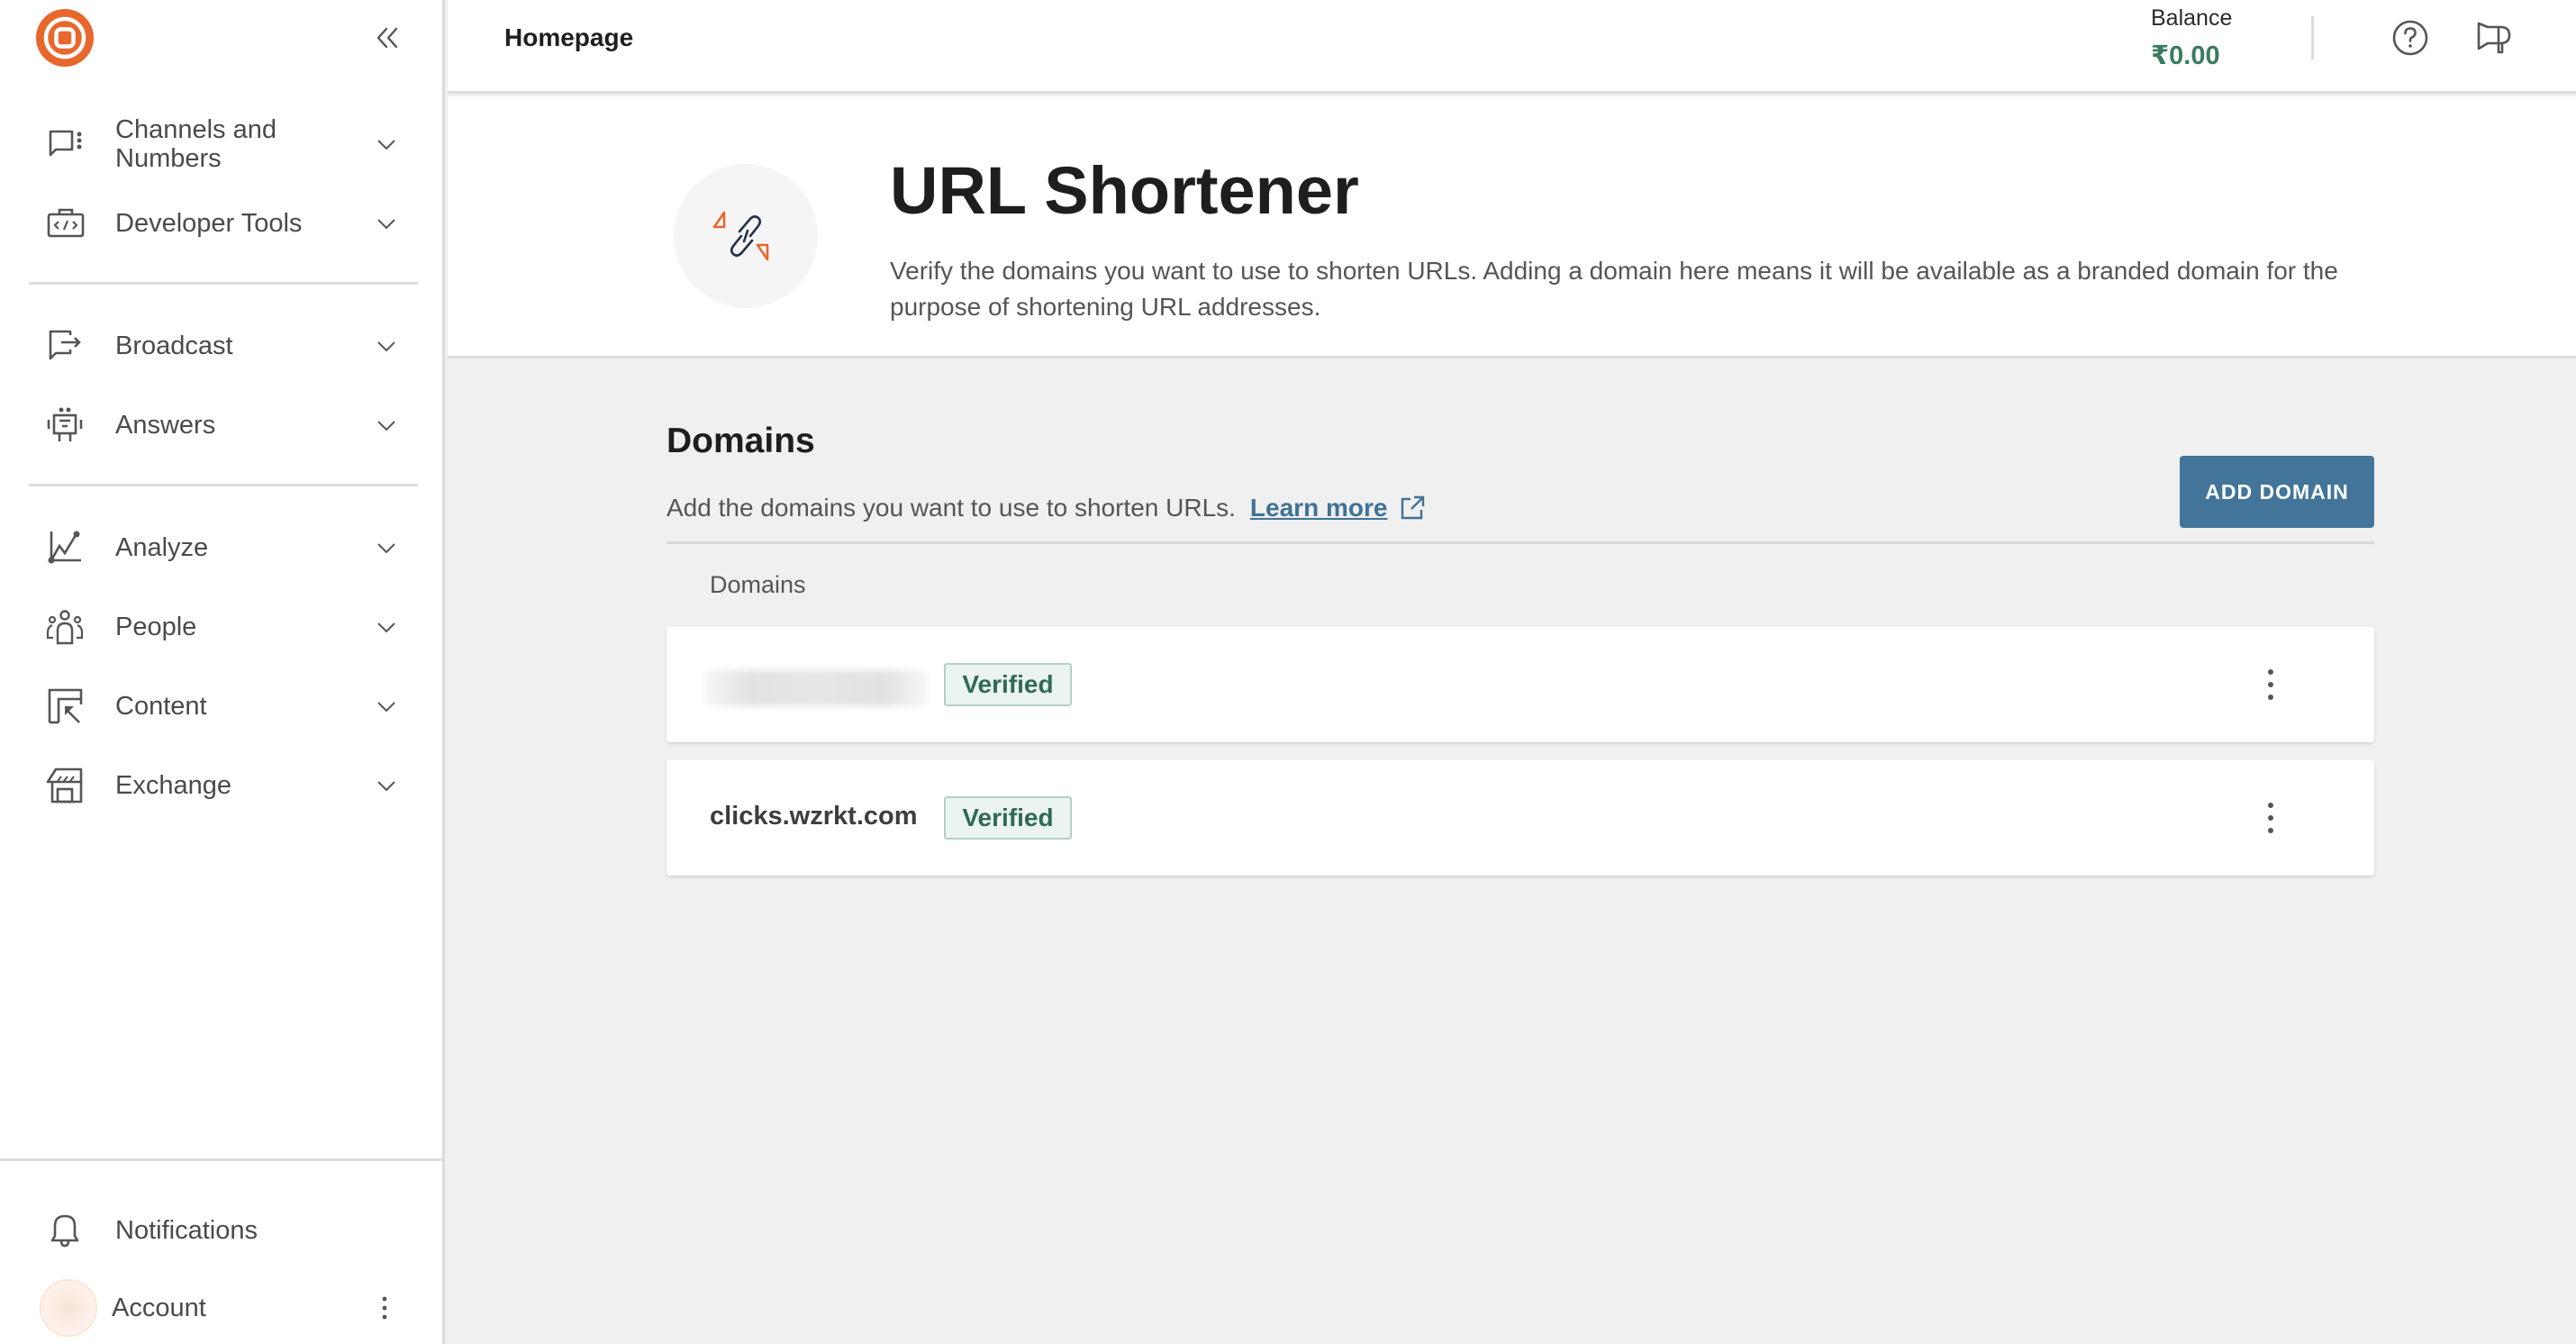  Describe the element at coordinates (65, 627) in the screenshot. I see `people-icon` at that location.